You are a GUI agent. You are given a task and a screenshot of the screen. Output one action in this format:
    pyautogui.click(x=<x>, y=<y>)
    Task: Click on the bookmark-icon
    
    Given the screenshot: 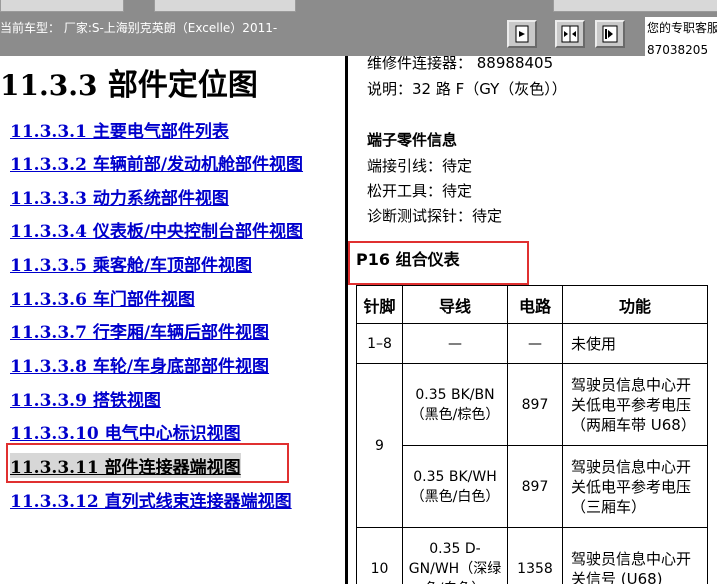 What is the action you would take?
    pyautogui.click(x=522, y=34)
    